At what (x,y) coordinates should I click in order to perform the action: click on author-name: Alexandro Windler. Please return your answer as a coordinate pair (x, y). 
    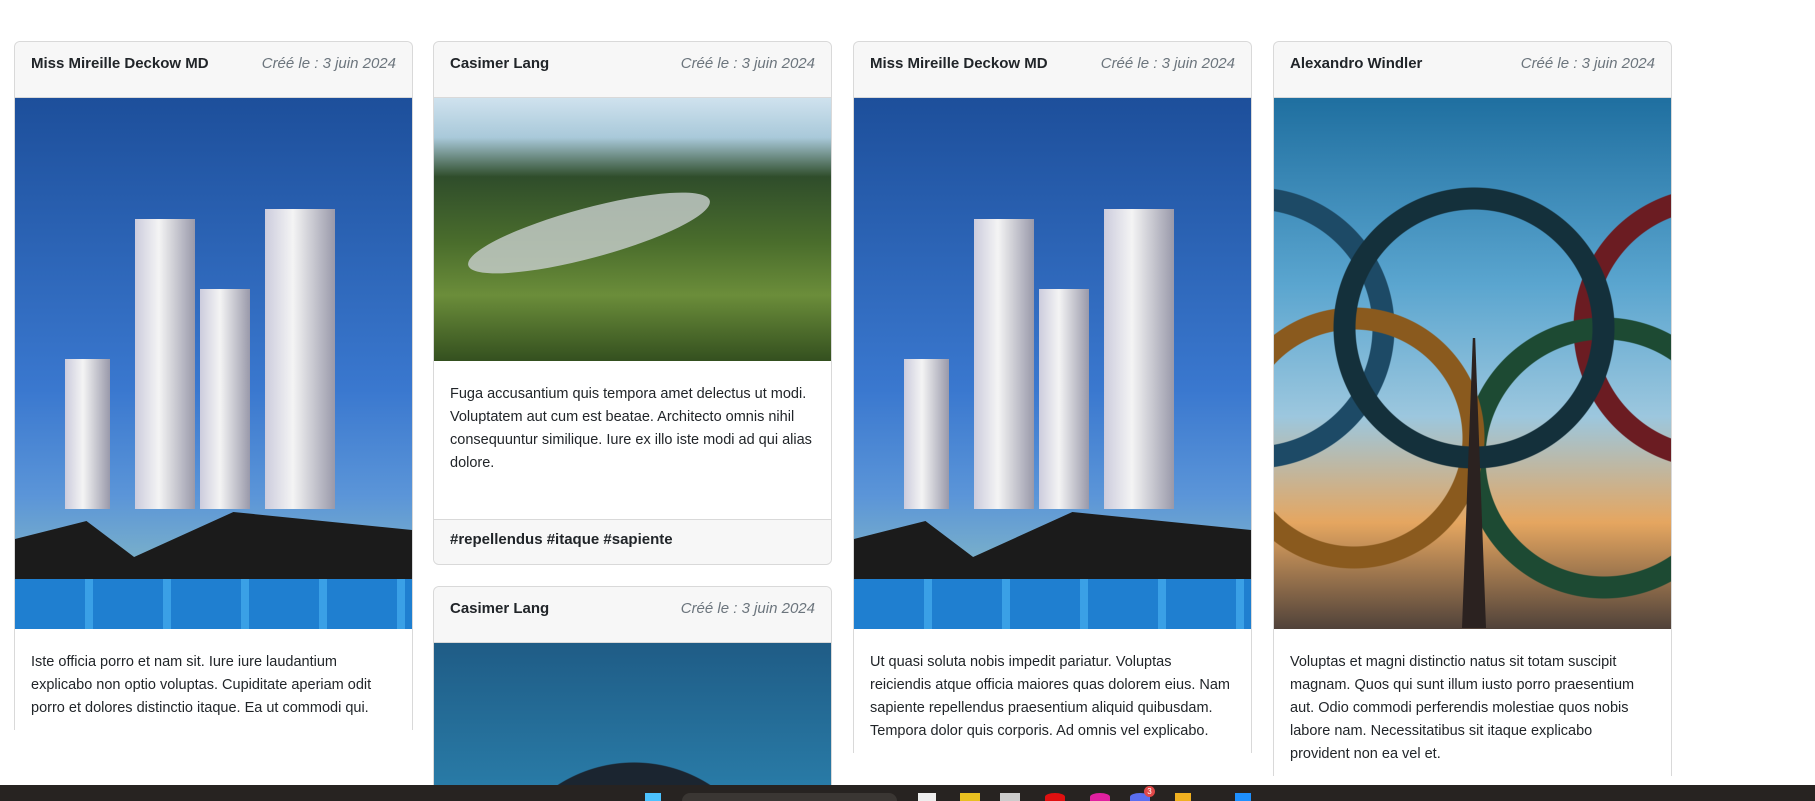
    Looking at the image, I should click on (1356, 63).